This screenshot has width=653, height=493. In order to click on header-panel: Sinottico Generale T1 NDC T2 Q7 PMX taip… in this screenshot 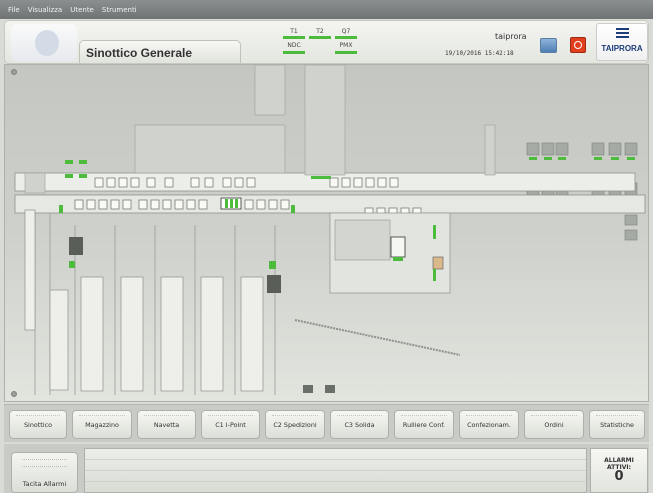, I will do `click(326, 42)`.